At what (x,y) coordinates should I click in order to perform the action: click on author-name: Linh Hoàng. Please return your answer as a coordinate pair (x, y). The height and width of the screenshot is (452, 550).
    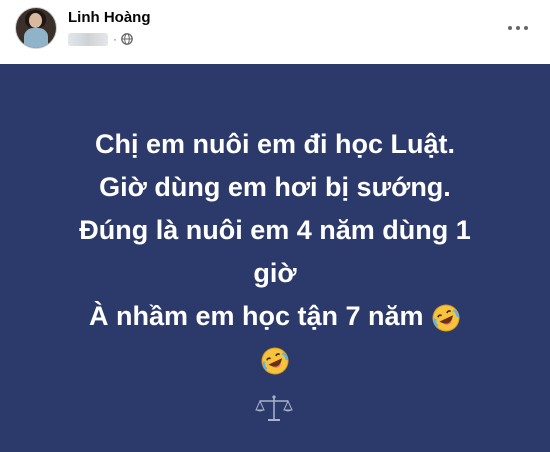
    Looking at the image, I should click on (109, 17).